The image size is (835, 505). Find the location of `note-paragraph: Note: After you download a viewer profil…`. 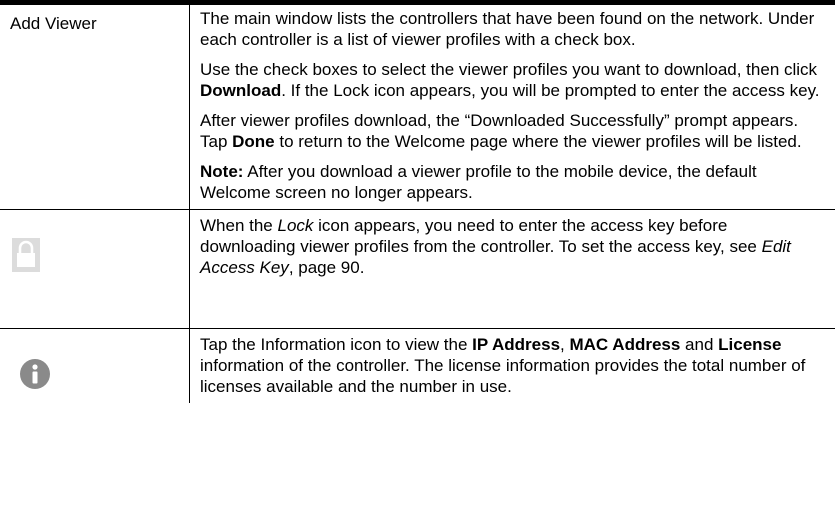

note-paragraph: Note: After you download a viewer profil… is located at coordinates (478, 182).